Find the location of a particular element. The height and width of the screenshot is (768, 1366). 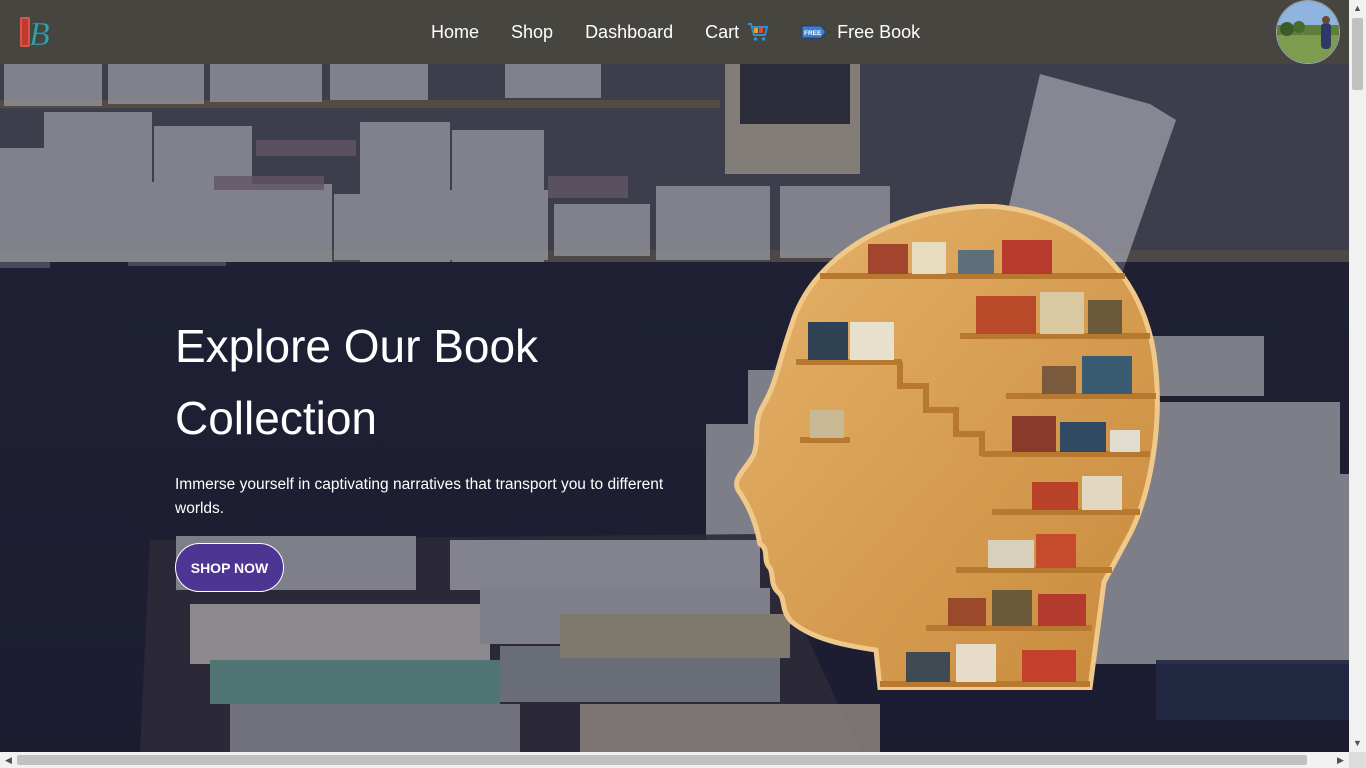

nav-dashboard-label: Dashboard is located at coordinates (629, 31).